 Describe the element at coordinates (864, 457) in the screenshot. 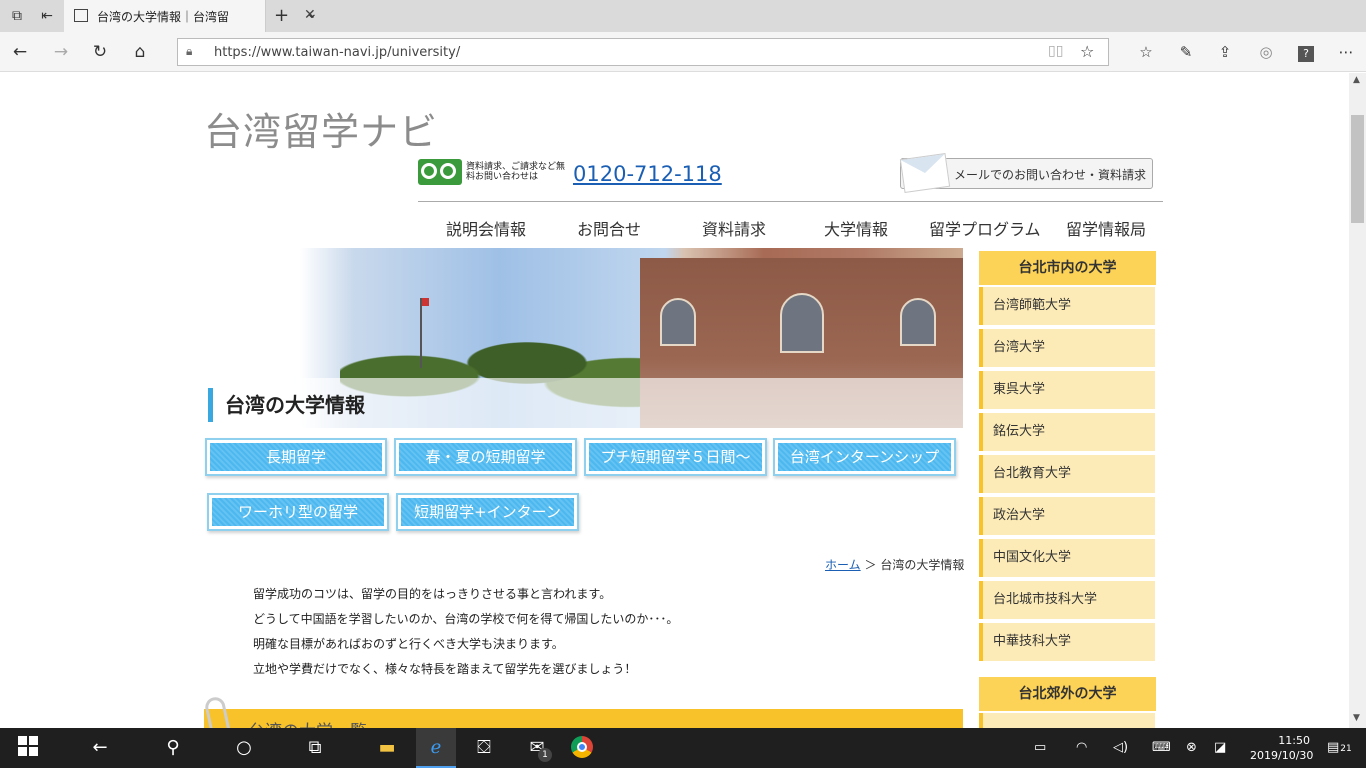

I see `category-internship: 台湾インターンシップ` at that location.